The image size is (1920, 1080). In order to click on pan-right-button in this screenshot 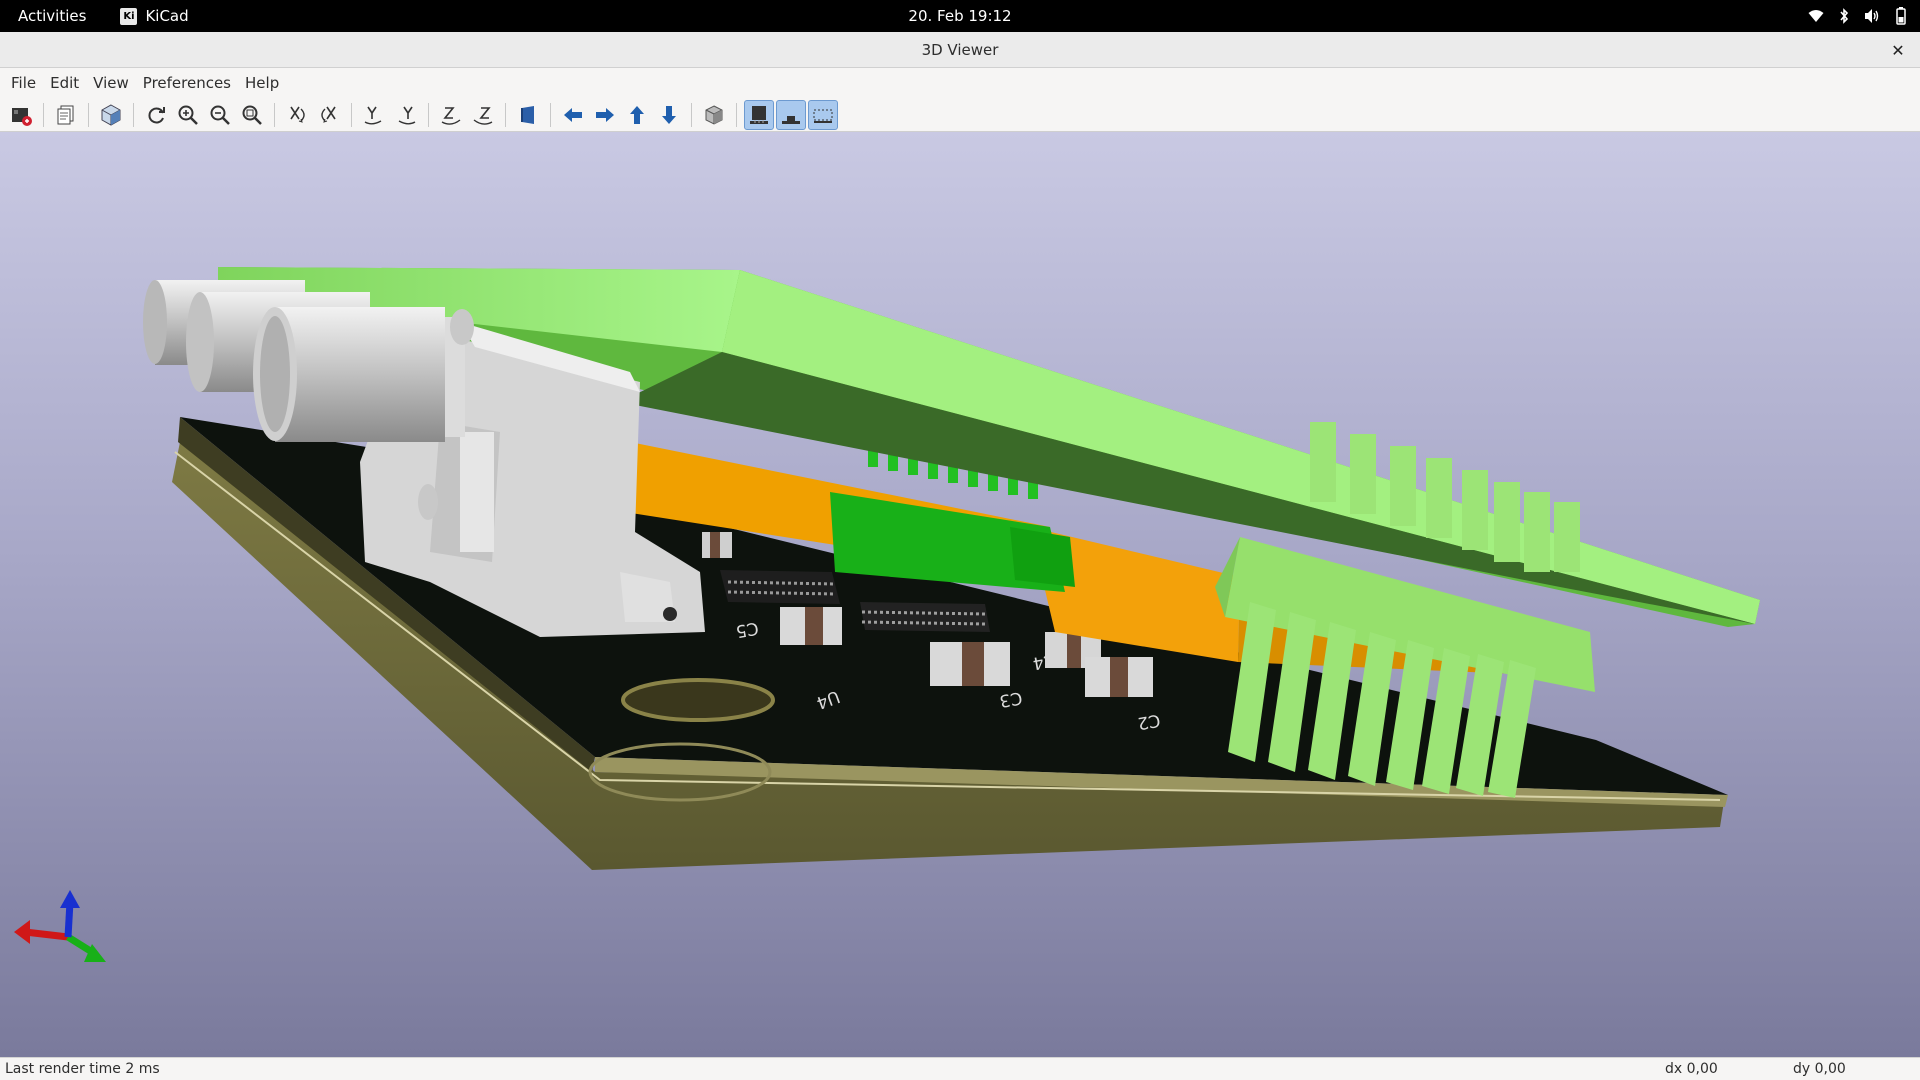, I will do `click(605, 115)`.